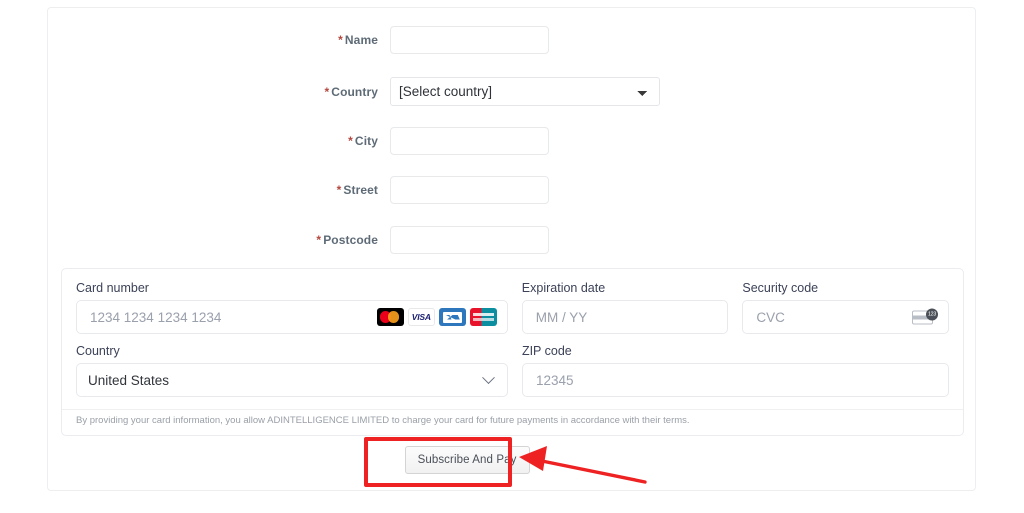 The height and width of the screenshot is (513, 1024). I want to click on label-country-text: Country, so click(354, 91).